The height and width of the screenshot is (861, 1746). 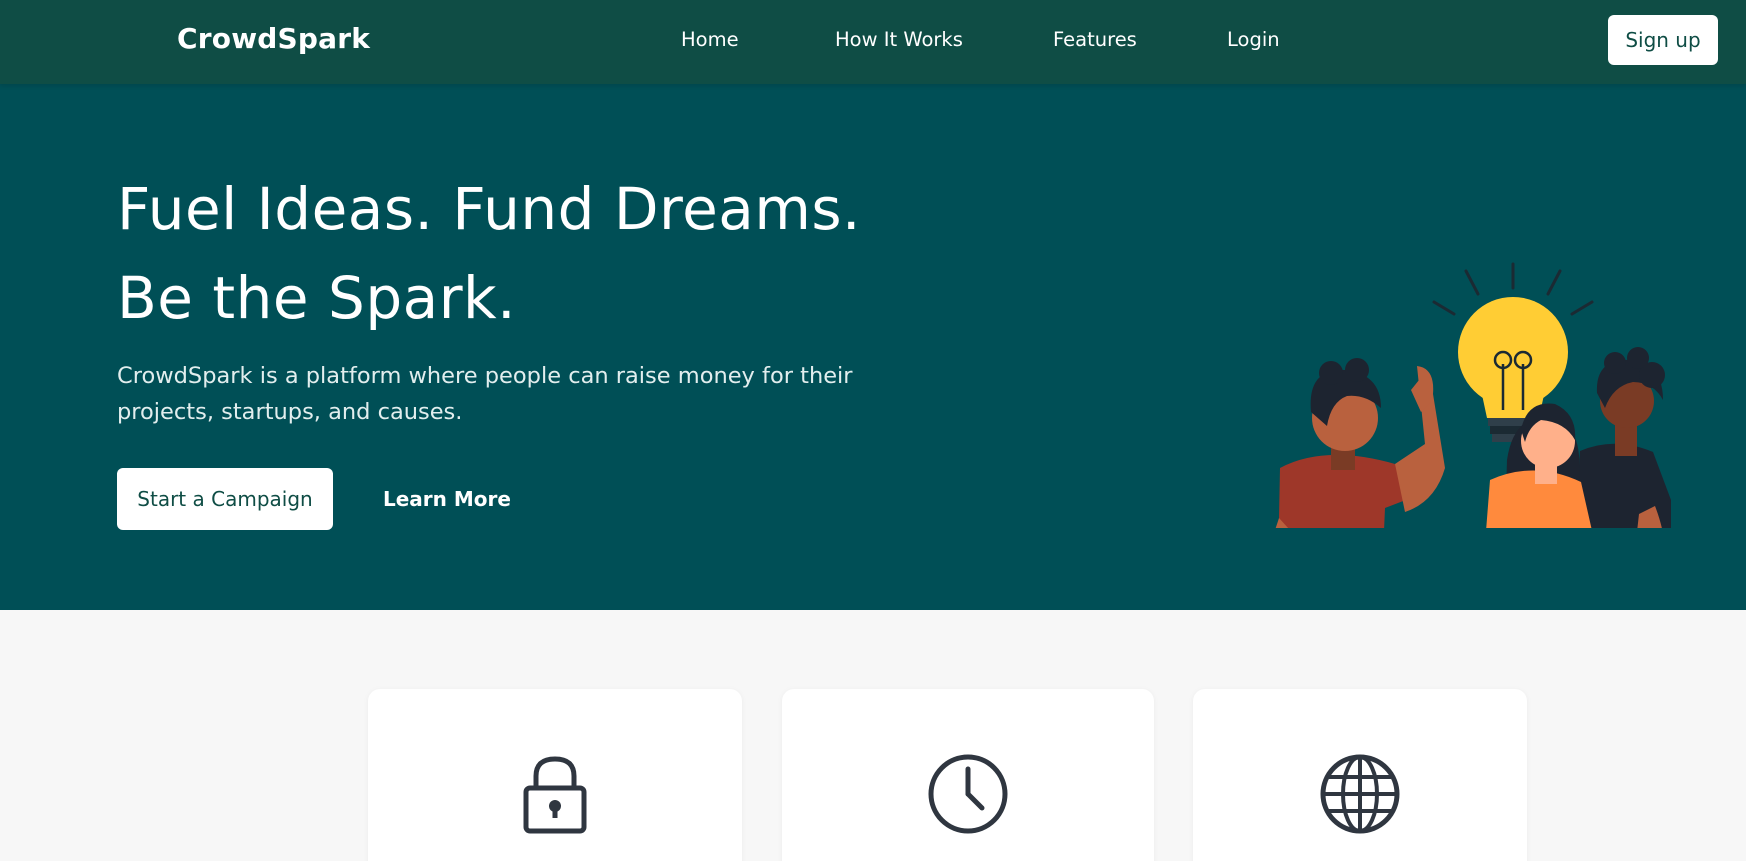 What do you see at coordinates (899, 39) in the screenshot?
I see `nav-link-how-it-works: How It Works` at bounding box center [899, 39].